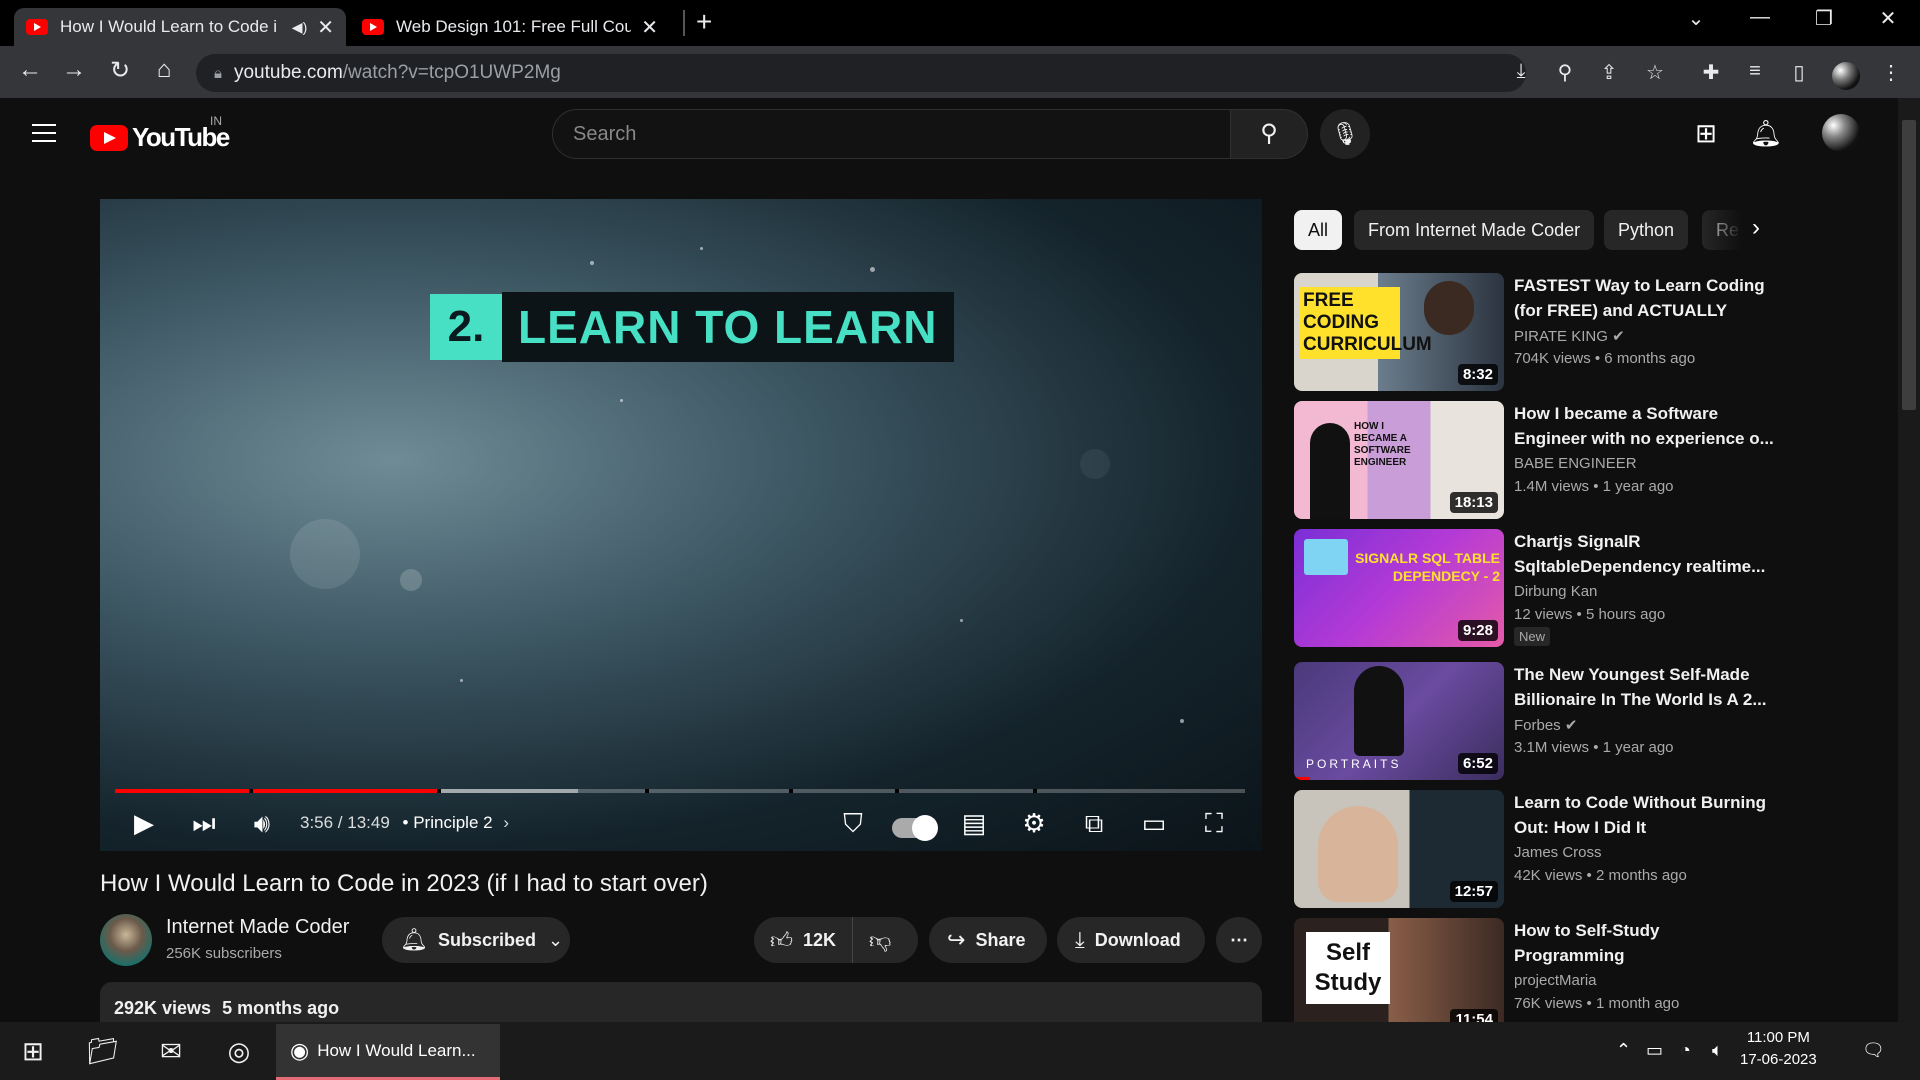 The height and width of the screenshot is (1080, 1920). I want to click on view-count: 292K views, so click(163, 1008).